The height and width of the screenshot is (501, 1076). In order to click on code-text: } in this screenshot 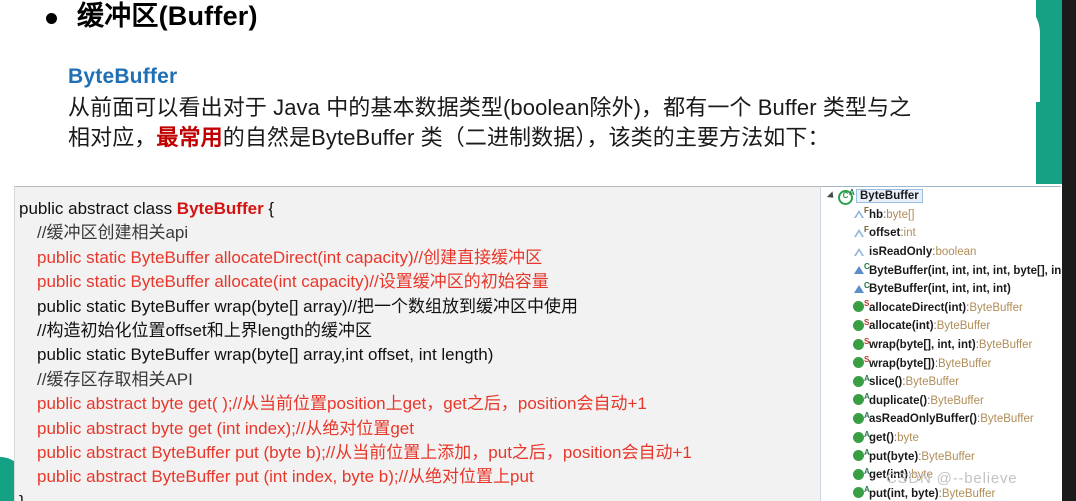, I will do `click(22, 496)`.